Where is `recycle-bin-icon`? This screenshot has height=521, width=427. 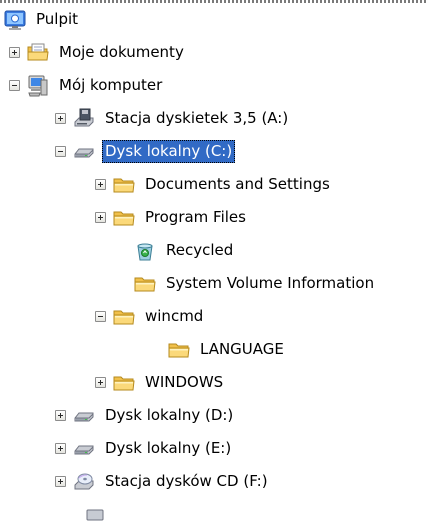 recycle-bin-icon is located at coordinates (145, 251).